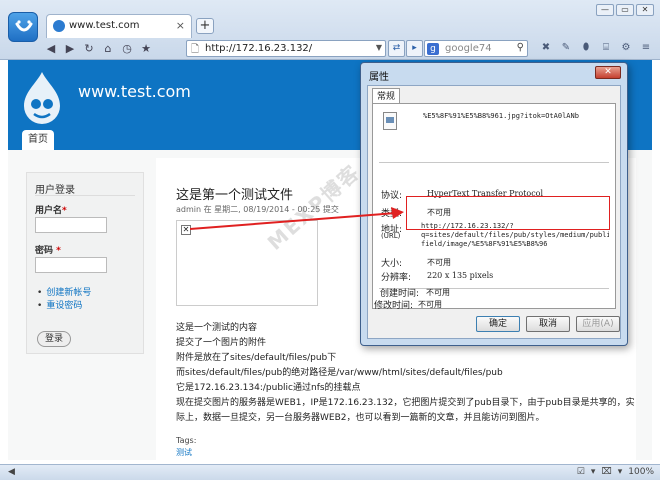 The width and height of the screenshot is (660, 493). I want to click on browser-tab: www.test.com ×, so click(119, 26).